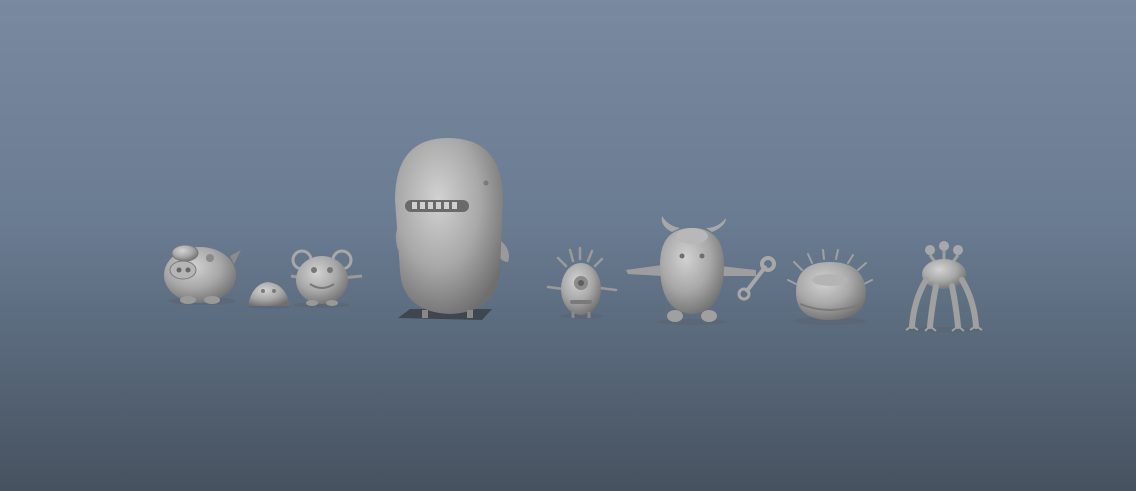 This screenshot has width=1136, height=491. What do you see at coordinates (756, 278) in the screenshot?
I see `wrench-prop` at bounding box center [756, 278].